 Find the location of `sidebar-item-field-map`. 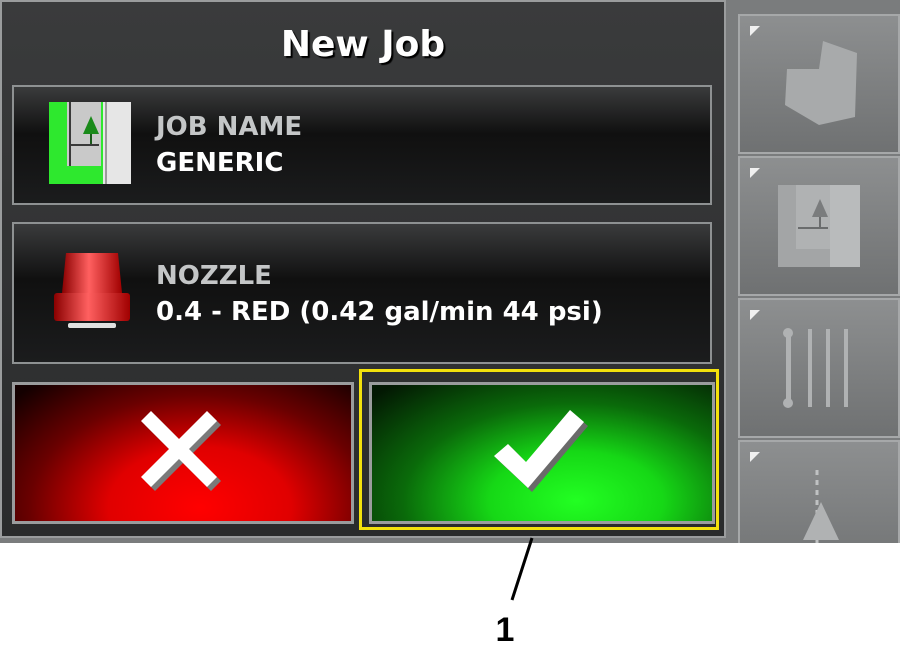

sidebar-item-field-map is located at coordinates (819, 226).